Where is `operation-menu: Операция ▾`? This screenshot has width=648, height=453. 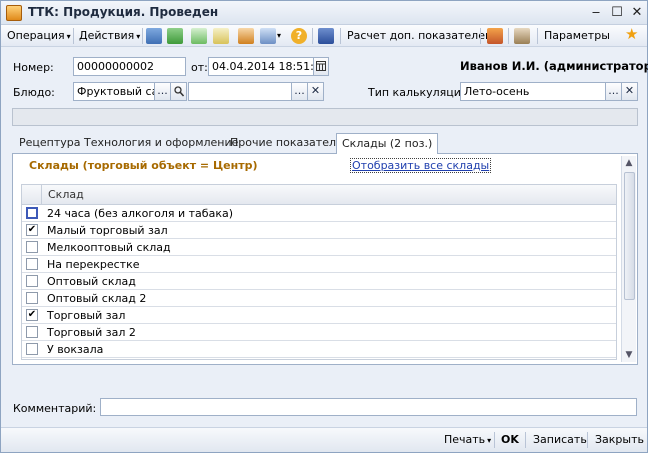 operation-menu: Операция ▾ is located at coordinates (39, 36).